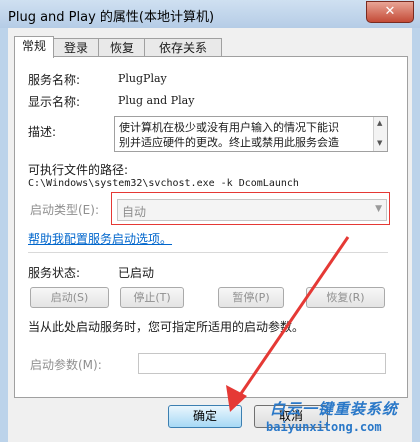  I want to click on status-value: 已启动, so click(136, 273).